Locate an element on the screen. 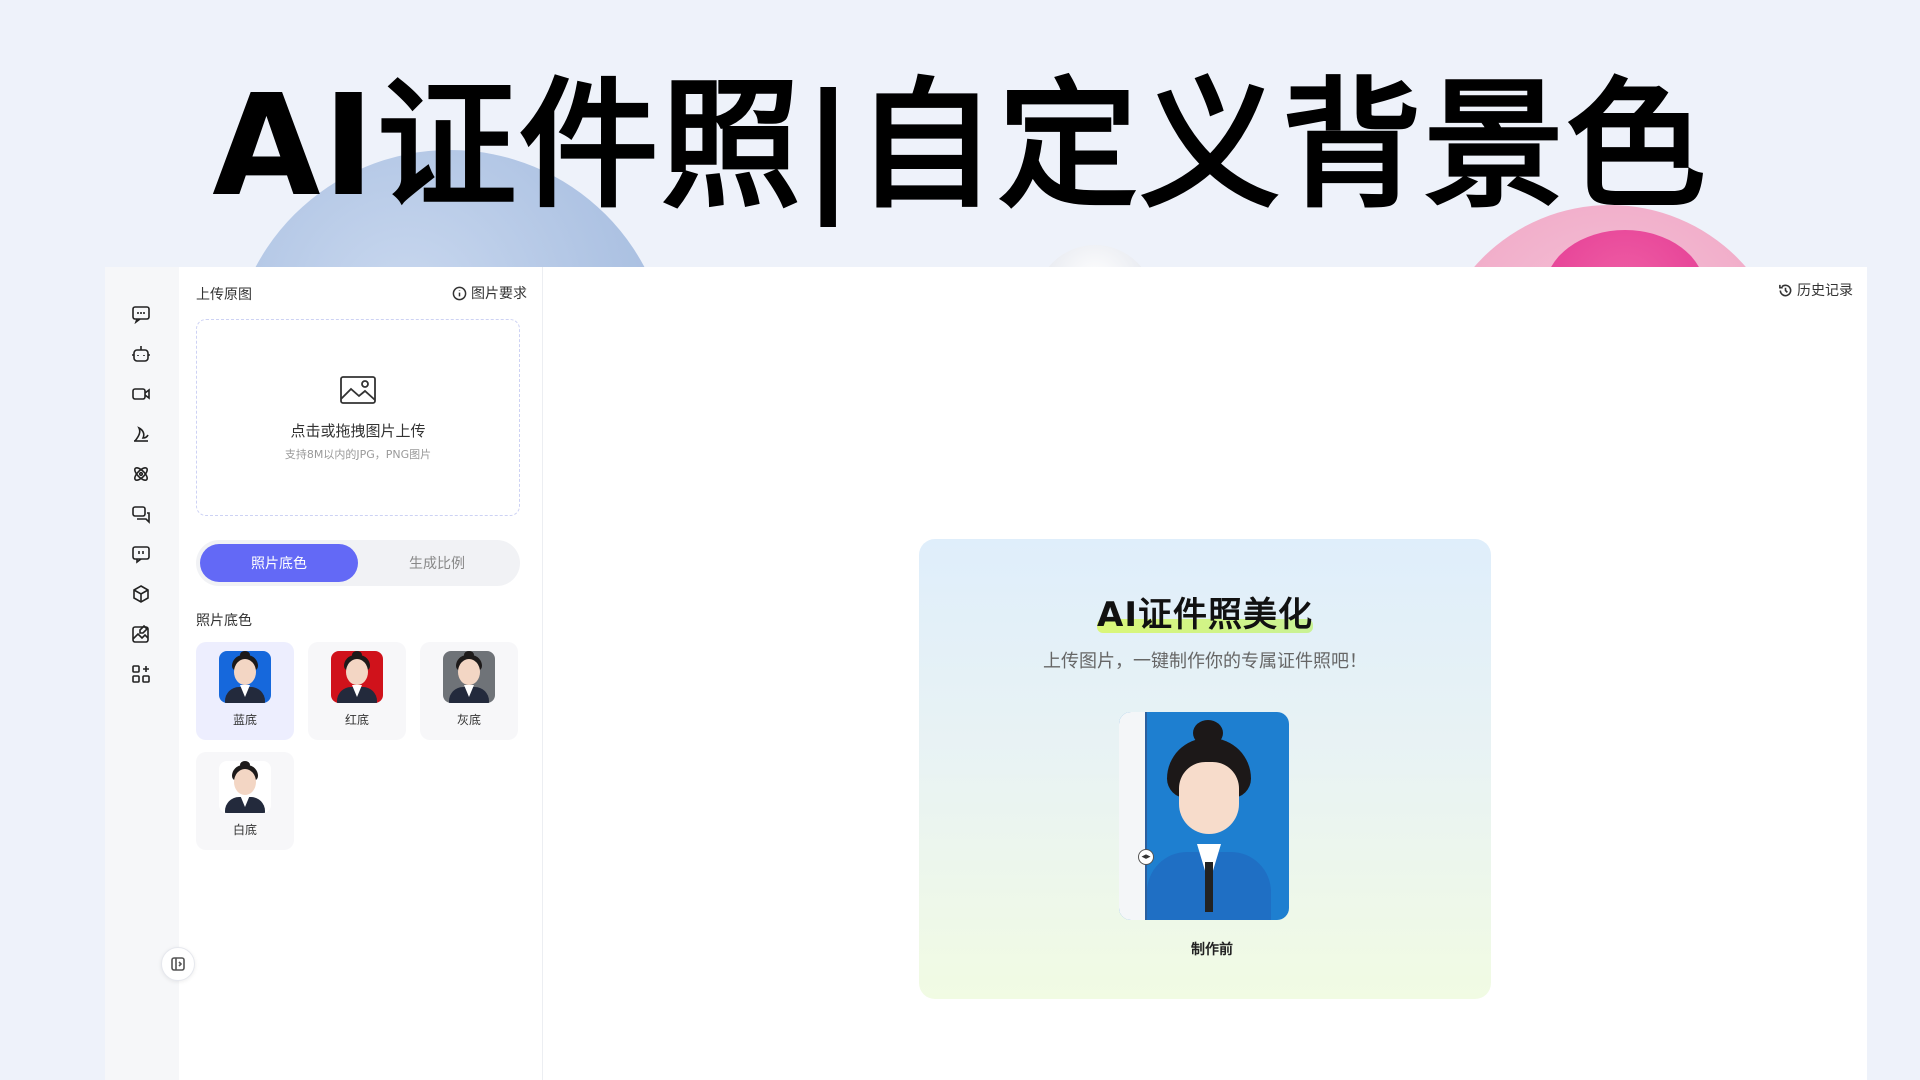  video-icon is located at coordinates (141, 394).